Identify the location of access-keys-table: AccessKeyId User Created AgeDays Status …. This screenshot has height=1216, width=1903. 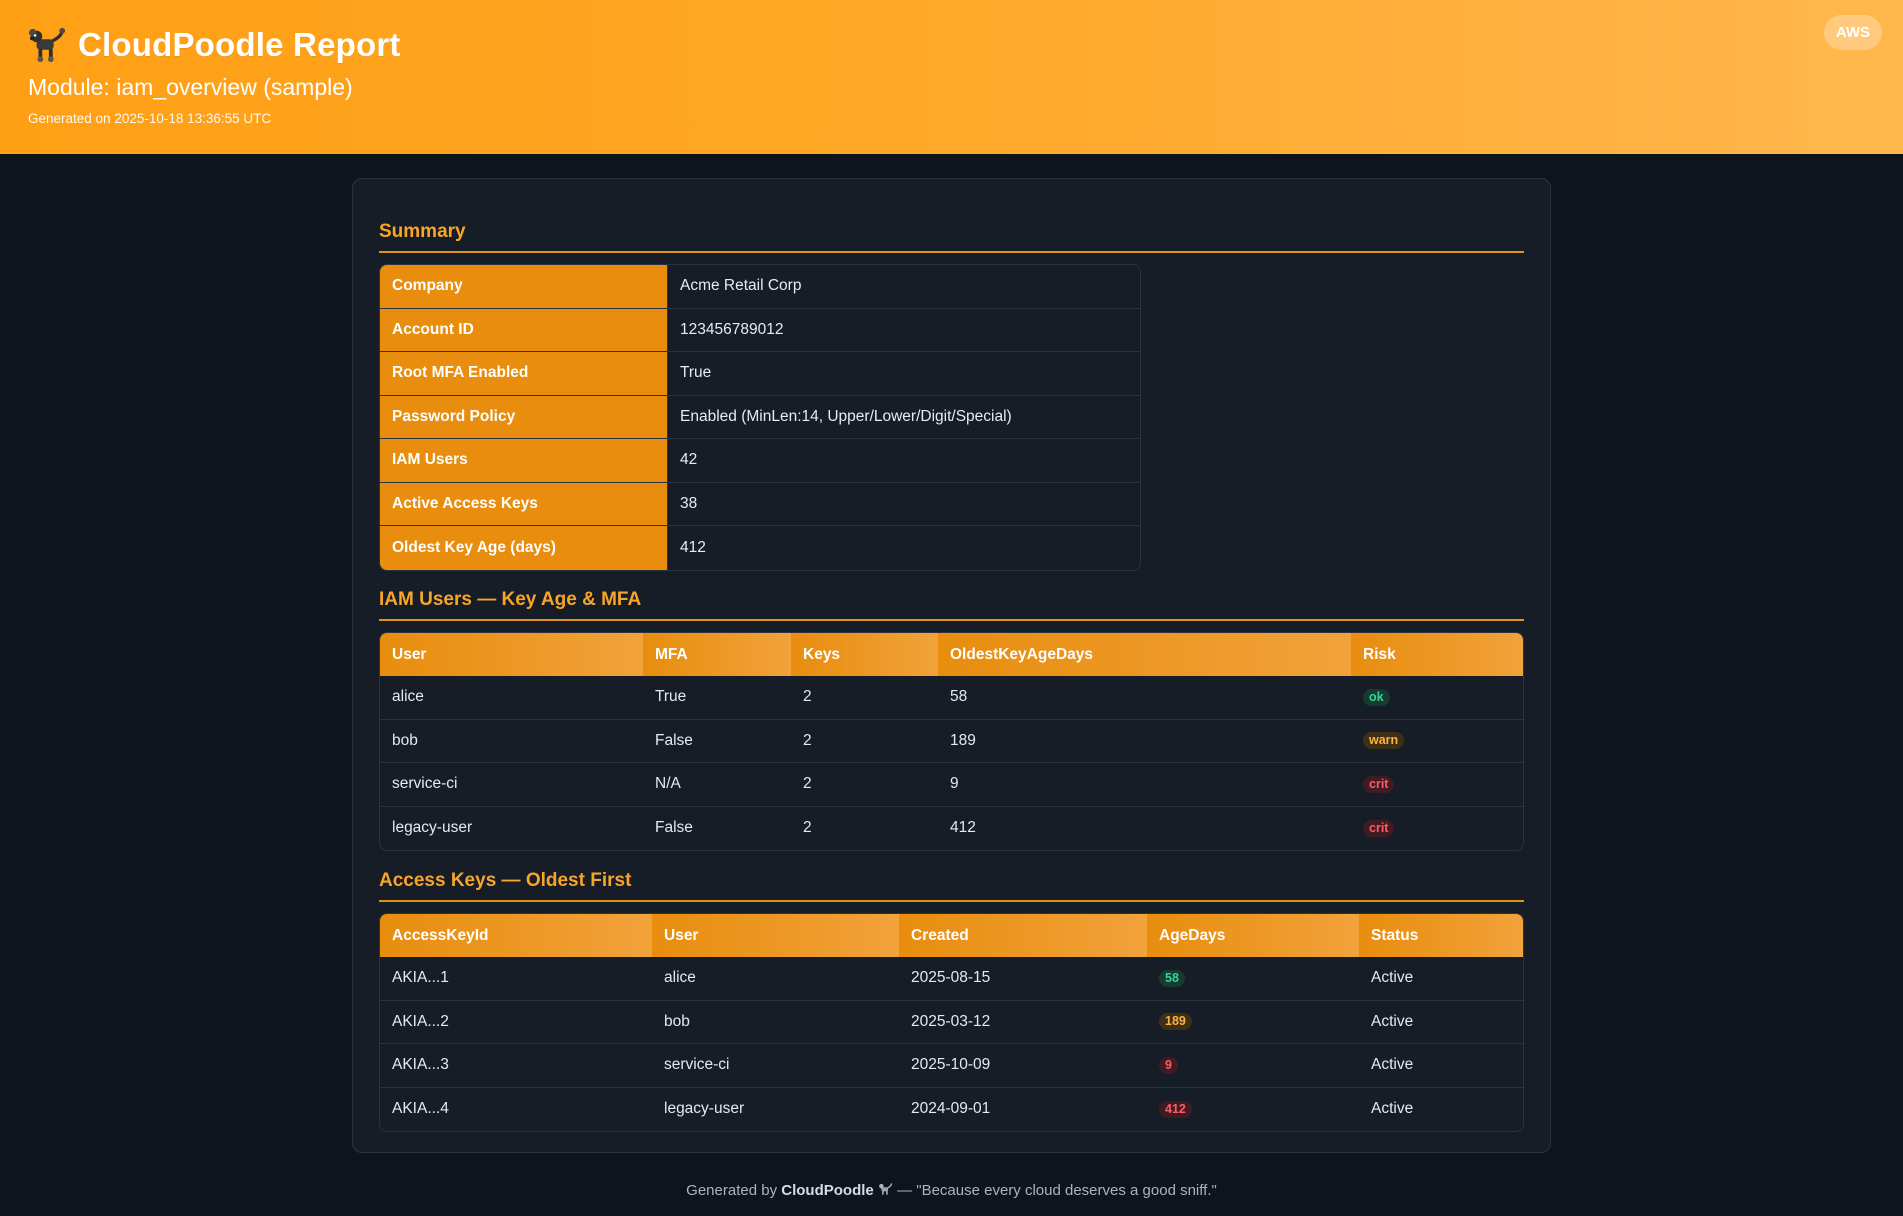
(951, 1022).